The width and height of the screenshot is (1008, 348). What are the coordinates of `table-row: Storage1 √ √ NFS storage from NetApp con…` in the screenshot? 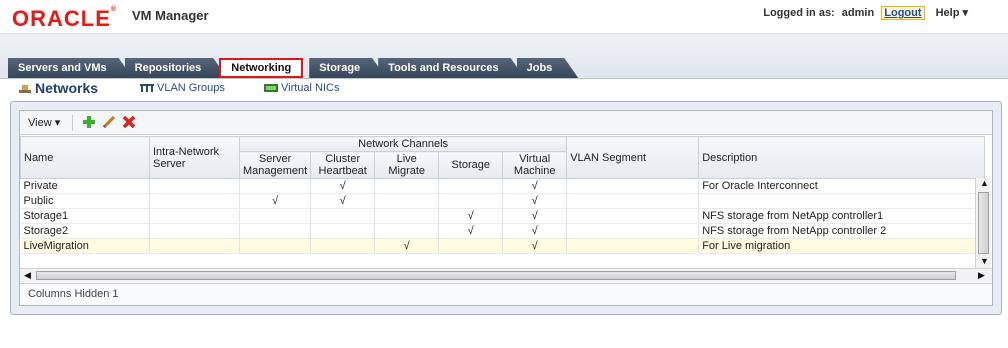 It's located at (503, 216).